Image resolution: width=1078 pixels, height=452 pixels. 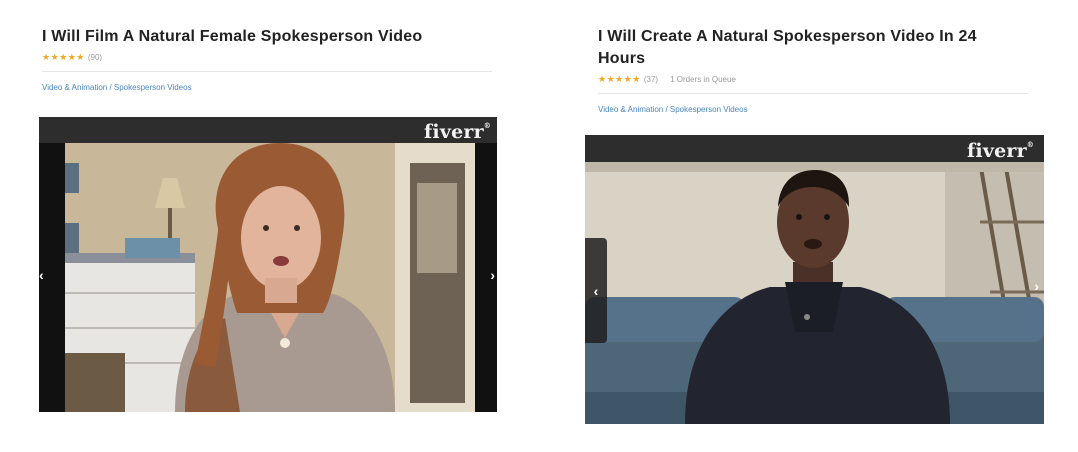 I want to click on prev-arrow-button: ‹, so click(x=596, y=290).